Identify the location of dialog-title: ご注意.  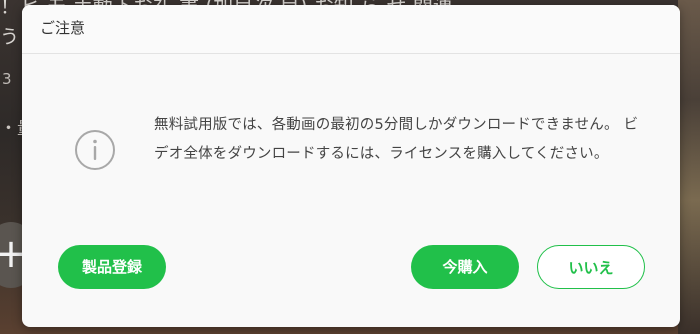
(63, 28).